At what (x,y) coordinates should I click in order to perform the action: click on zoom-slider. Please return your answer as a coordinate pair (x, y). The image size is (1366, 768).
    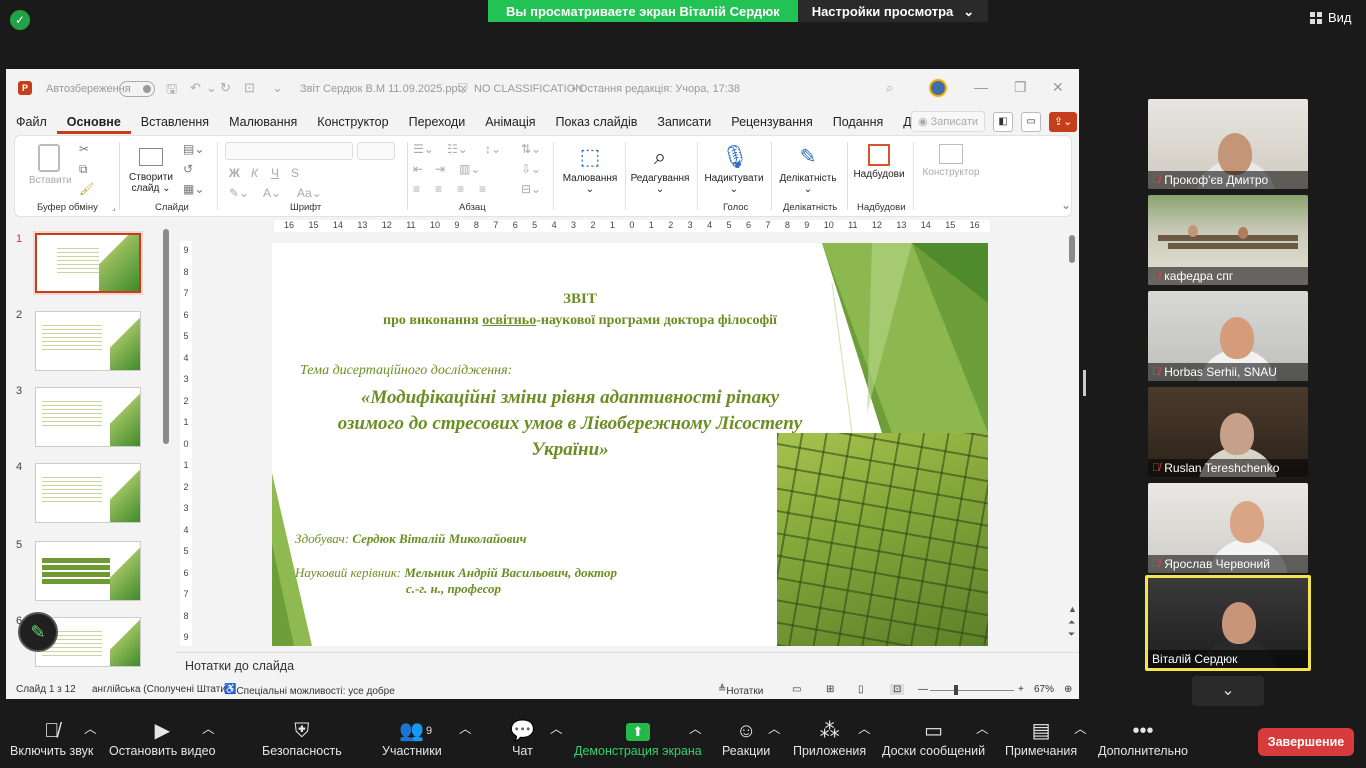
    Looking at the image, I should click on (972, 690).